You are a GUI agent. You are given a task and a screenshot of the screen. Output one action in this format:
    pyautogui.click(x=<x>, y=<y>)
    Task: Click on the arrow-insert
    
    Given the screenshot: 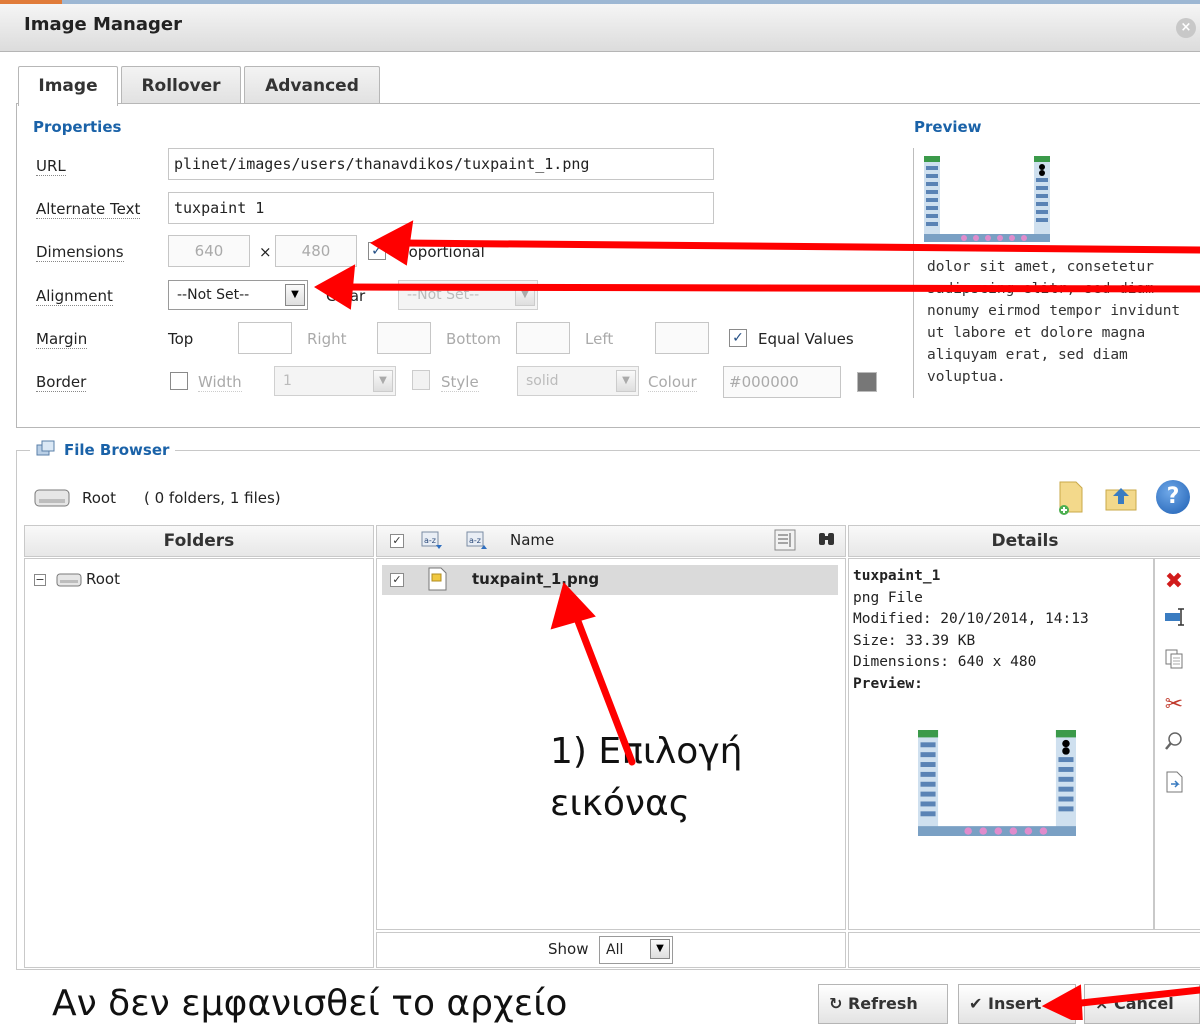 What is the action you would take?
    pyautogui.click(x=1134, y=997)
    